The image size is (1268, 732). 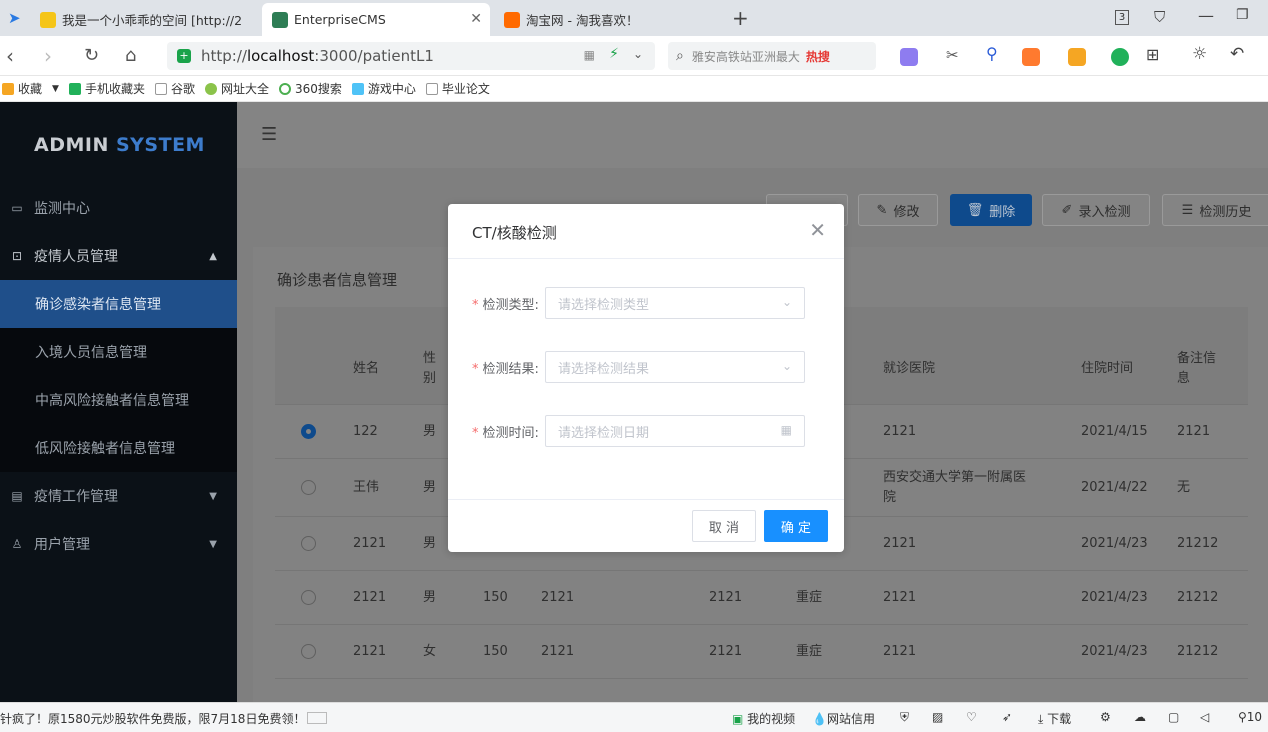 I want to click on tab-taobao: 淘宝网 - 淘我喜欢！, so click(x=607, y=19).